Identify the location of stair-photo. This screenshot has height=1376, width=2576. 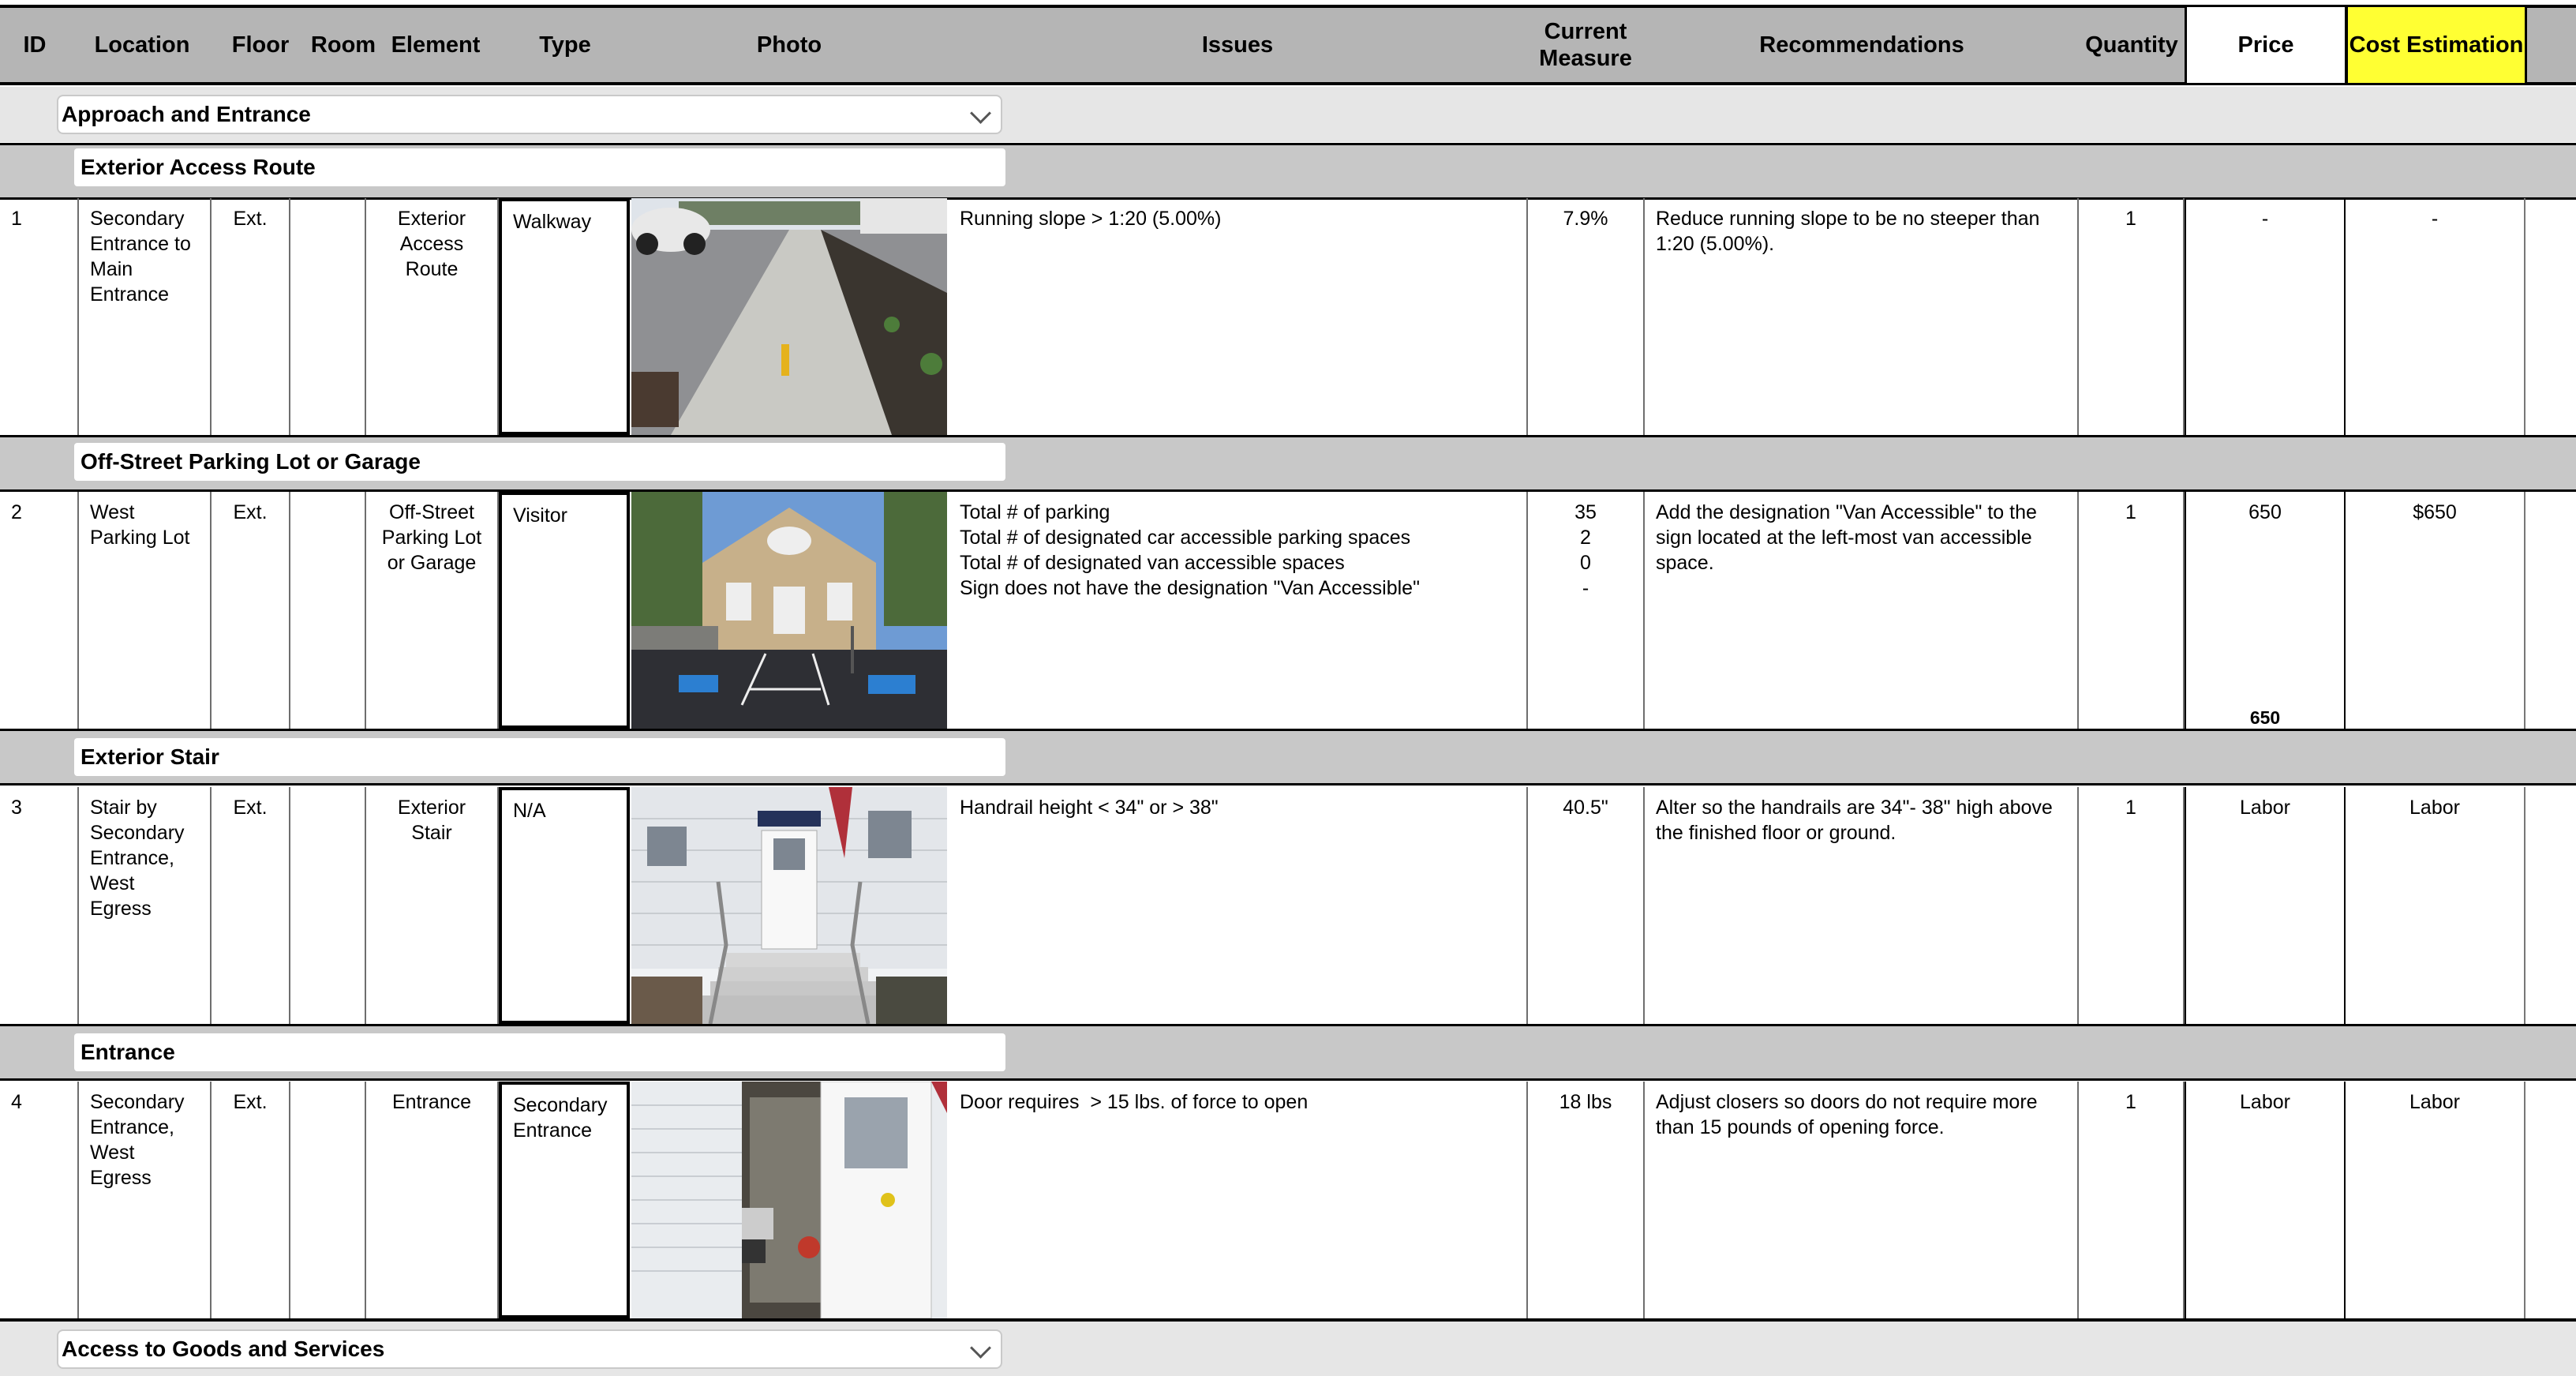
(789, 905).